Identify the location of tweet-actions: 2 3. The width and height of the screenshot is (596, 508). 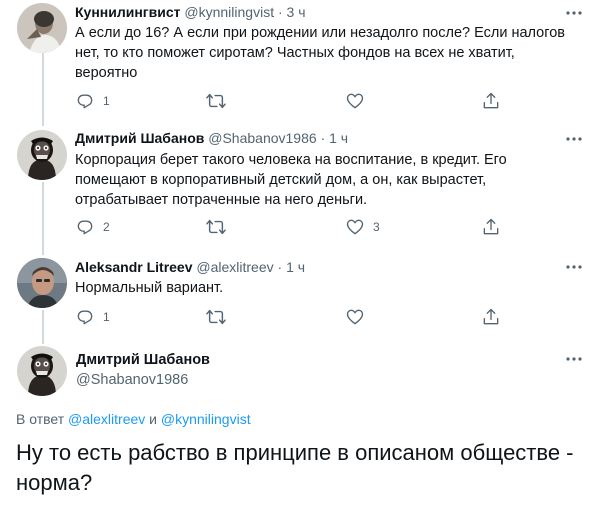
(325, 227).